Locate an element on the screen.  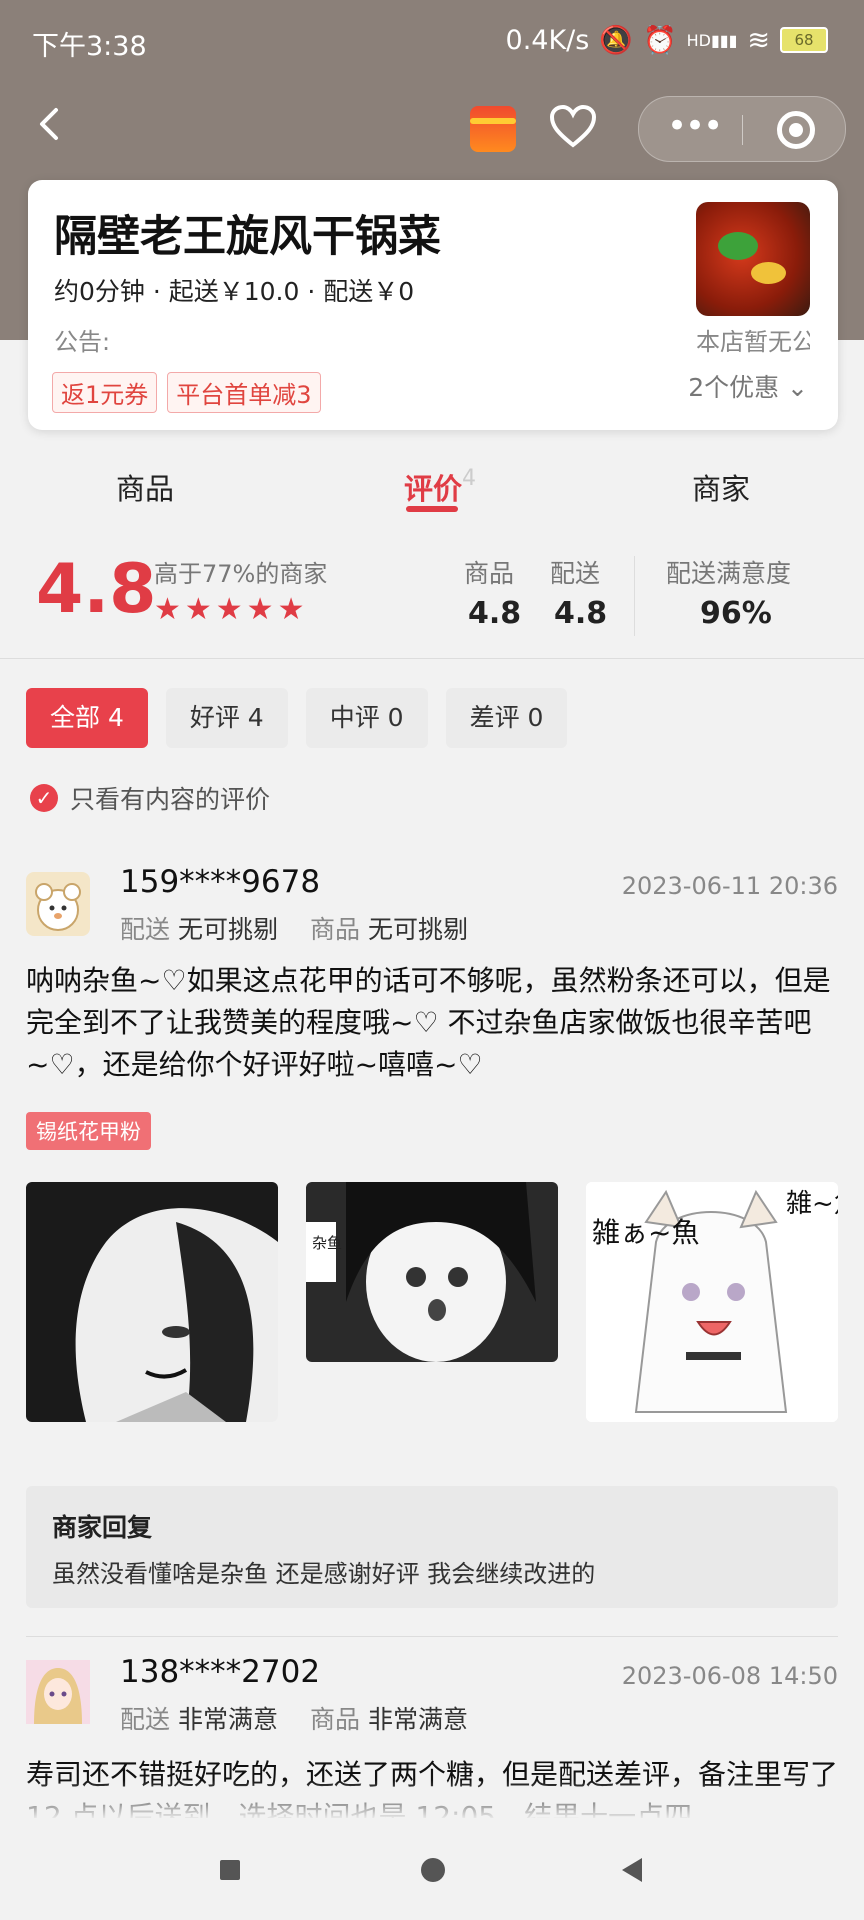
signal-icon: HD▮▮▮ is located at coordinates (712, 40).